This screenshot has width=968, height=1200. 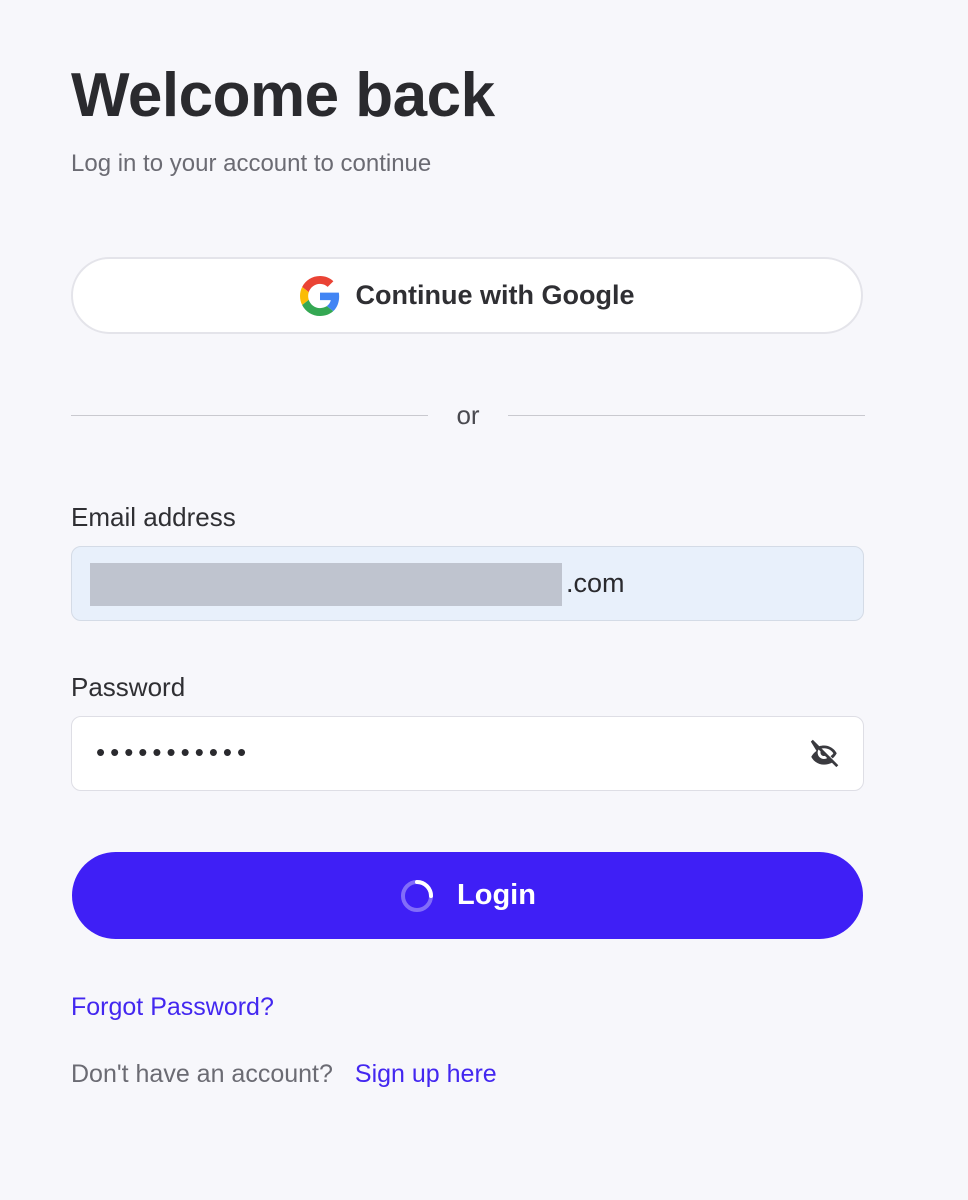 I want to click on sign-up-link: Sign up here, so click(x=426, y=1074).